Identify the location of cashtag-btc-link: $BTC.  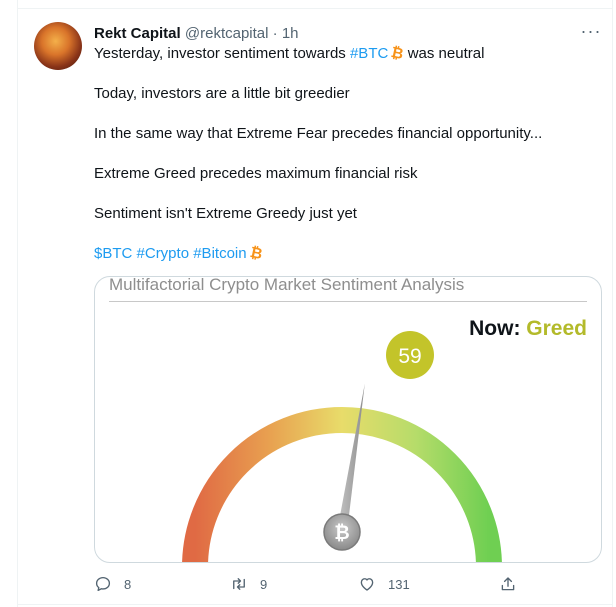
(113, 253).